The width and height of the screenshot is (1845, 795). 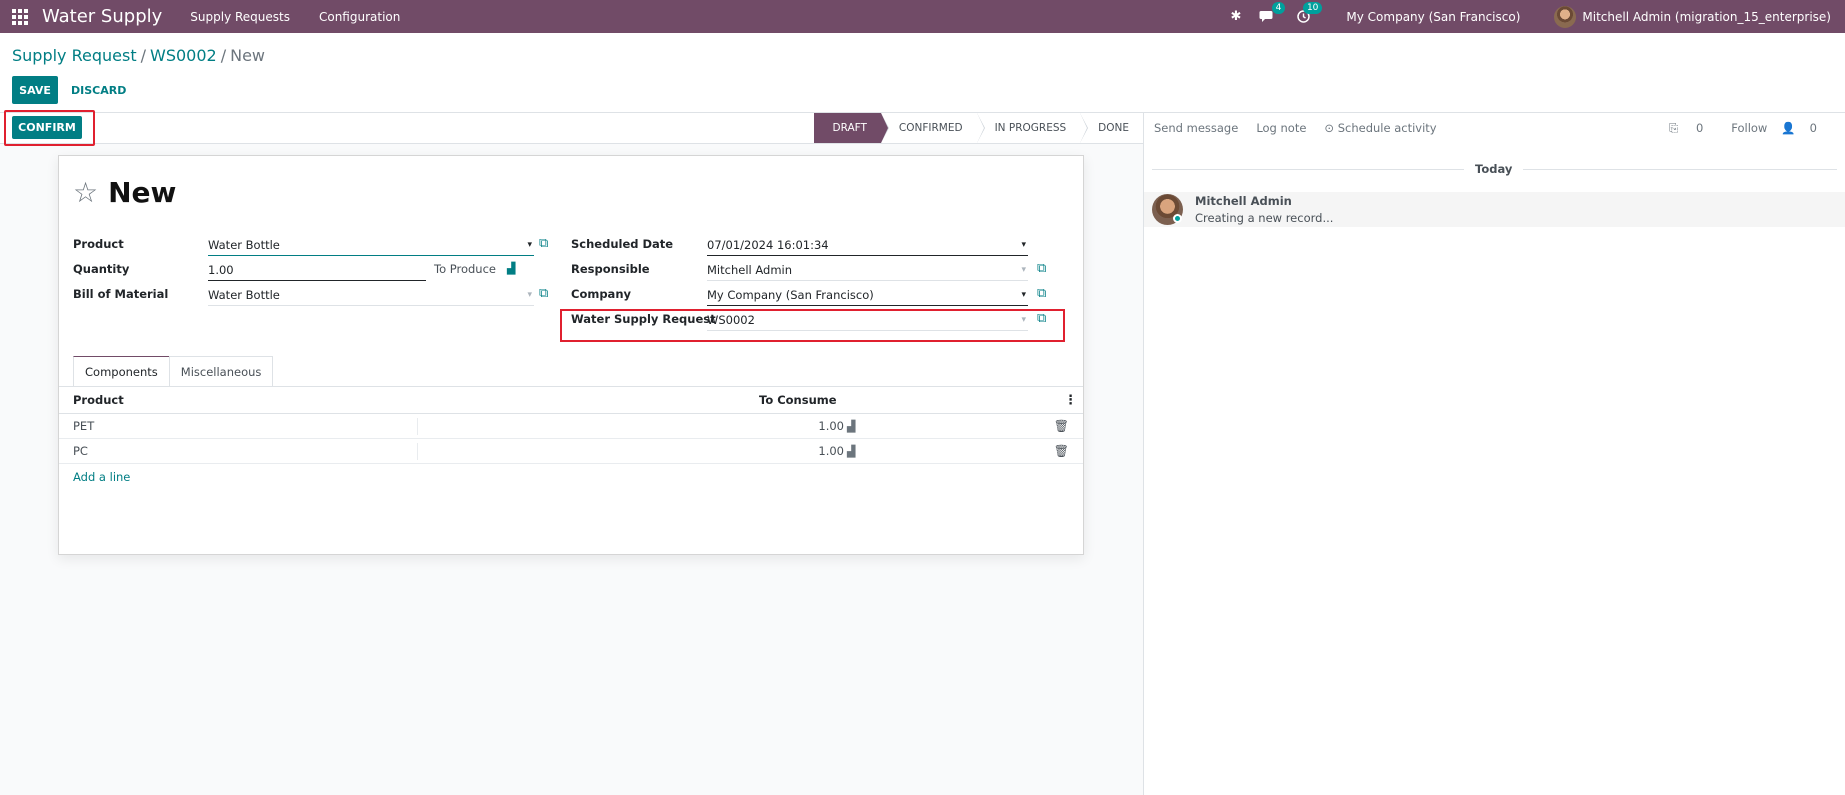 What do you see at coordinates (83, 426) in the screenshot?
I see `row-product: PET` at bounding box center [83, 426].